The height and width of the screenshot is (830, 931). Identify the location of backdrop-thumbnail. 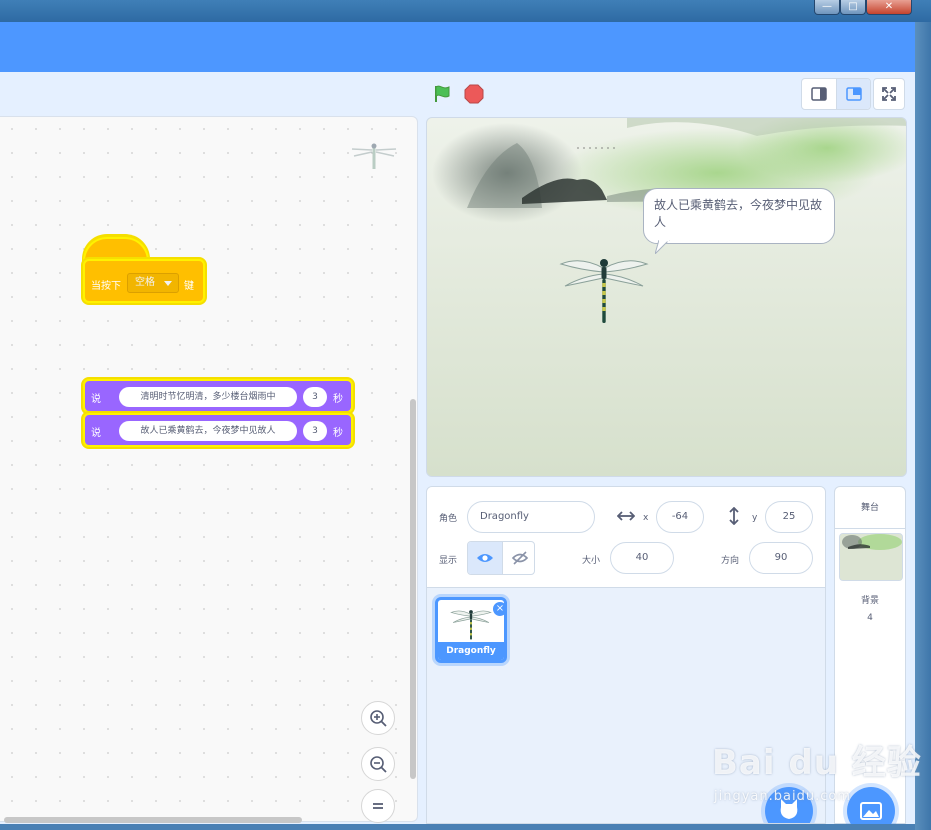
(871, 557).